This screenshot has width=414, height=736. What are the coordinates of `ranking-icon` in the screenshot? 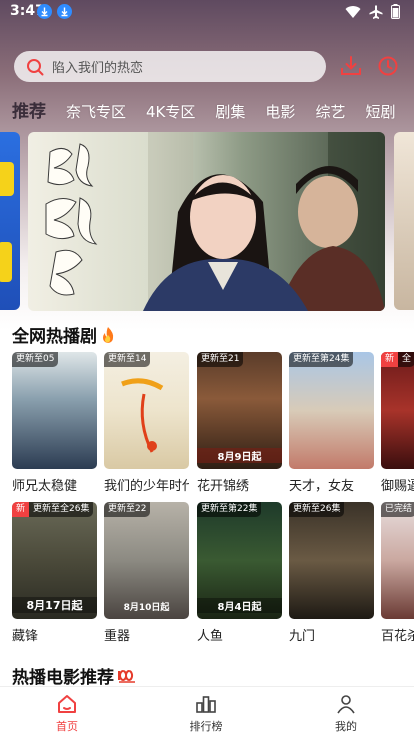 It's located at (206, 704).